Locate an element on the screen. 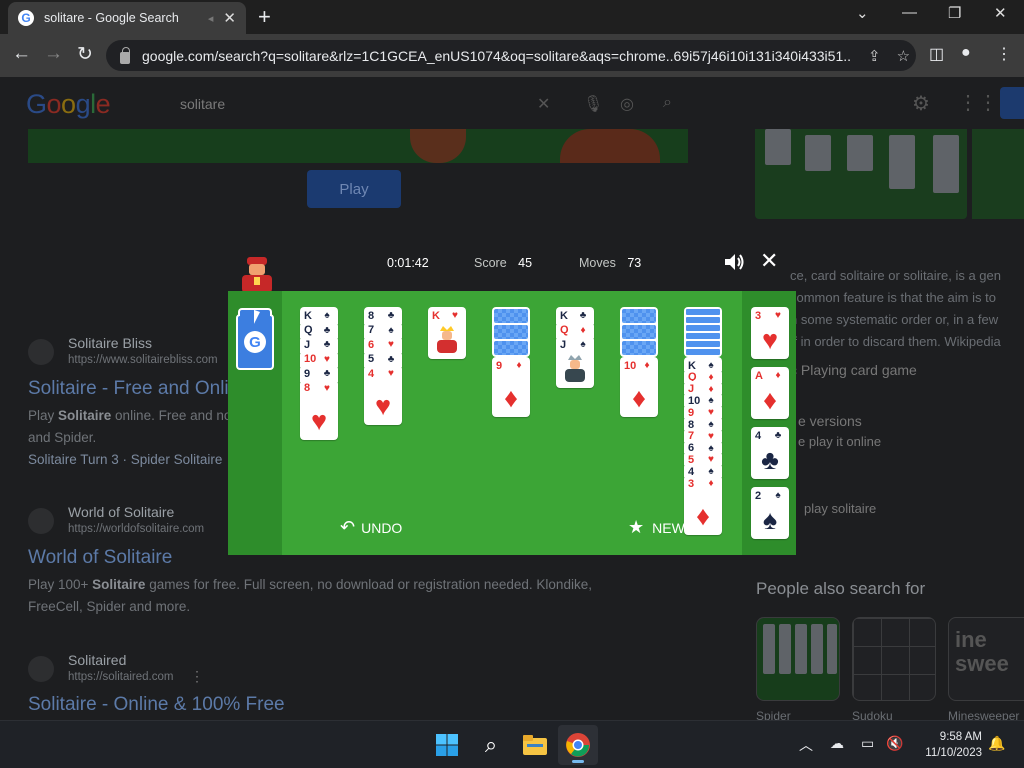  foundation-card: A ♦ ♦ is located at coordinates (770, 393).